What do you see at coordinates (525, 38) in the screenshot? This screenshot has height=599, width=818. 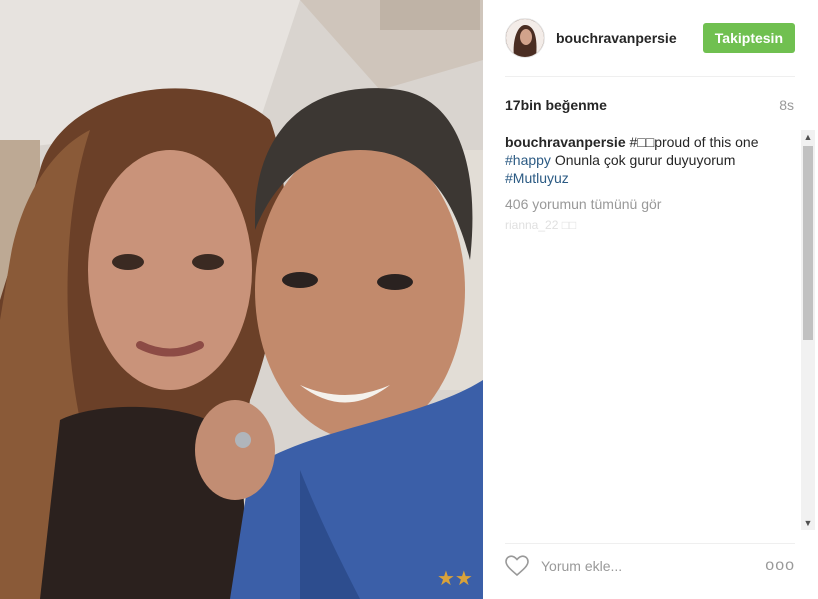 I see `avatar` at bounding box center [525, 38].